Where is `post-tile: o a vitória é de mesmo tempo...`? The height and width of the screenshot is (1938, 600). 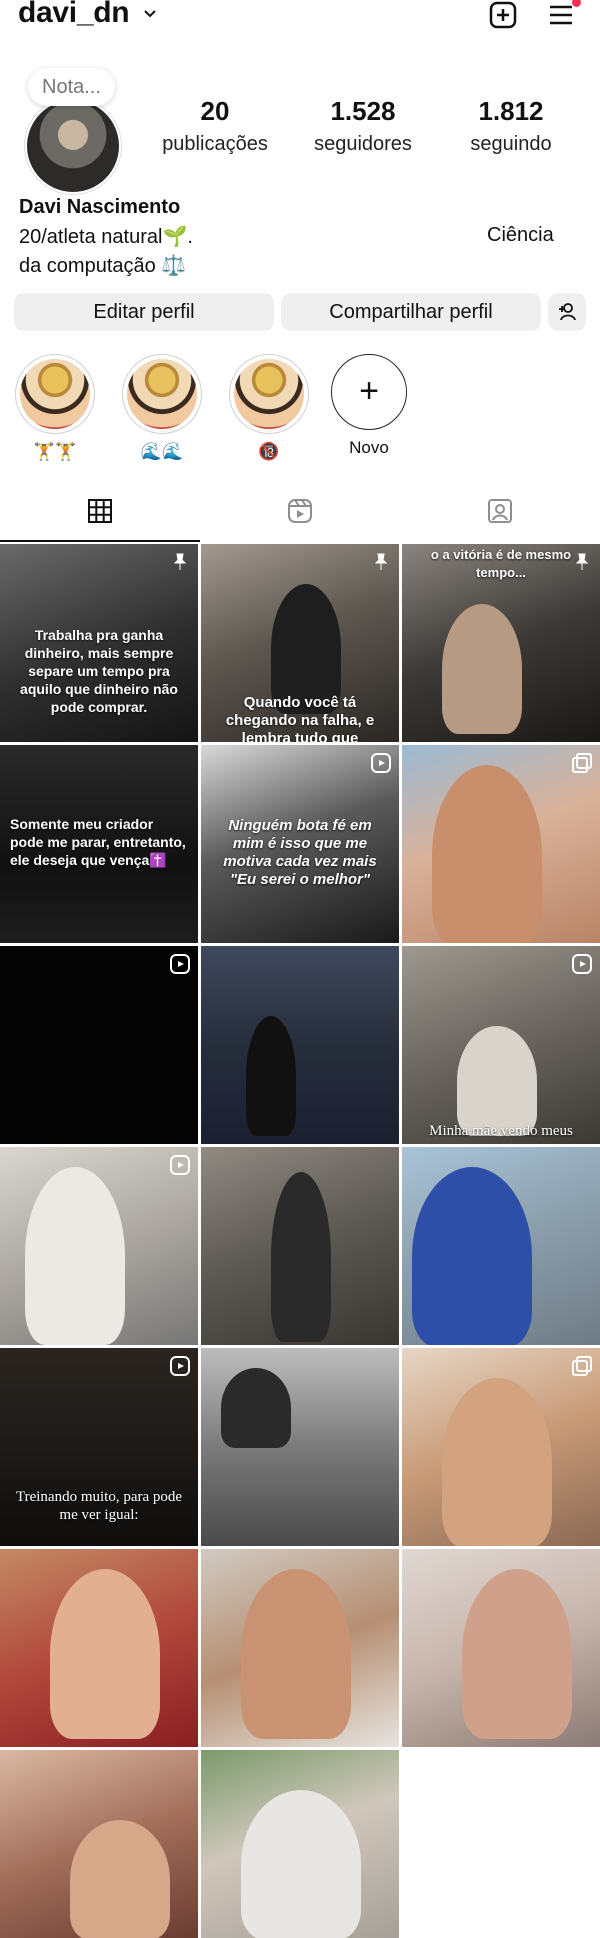 post-tile: o a vitória é de mesmo tempo... is located at coordinates (501, 643).